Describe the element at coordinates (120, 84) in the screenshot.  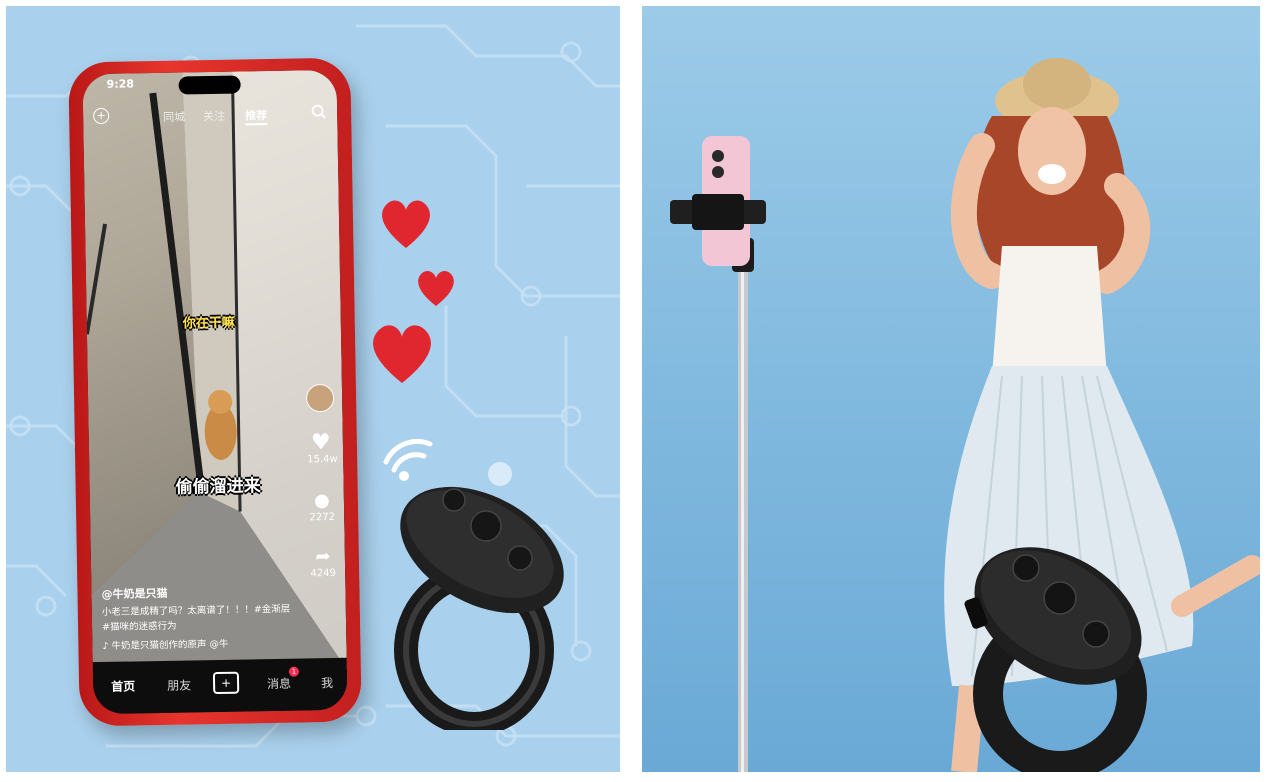
I see `status-time: 9:28` at that location.